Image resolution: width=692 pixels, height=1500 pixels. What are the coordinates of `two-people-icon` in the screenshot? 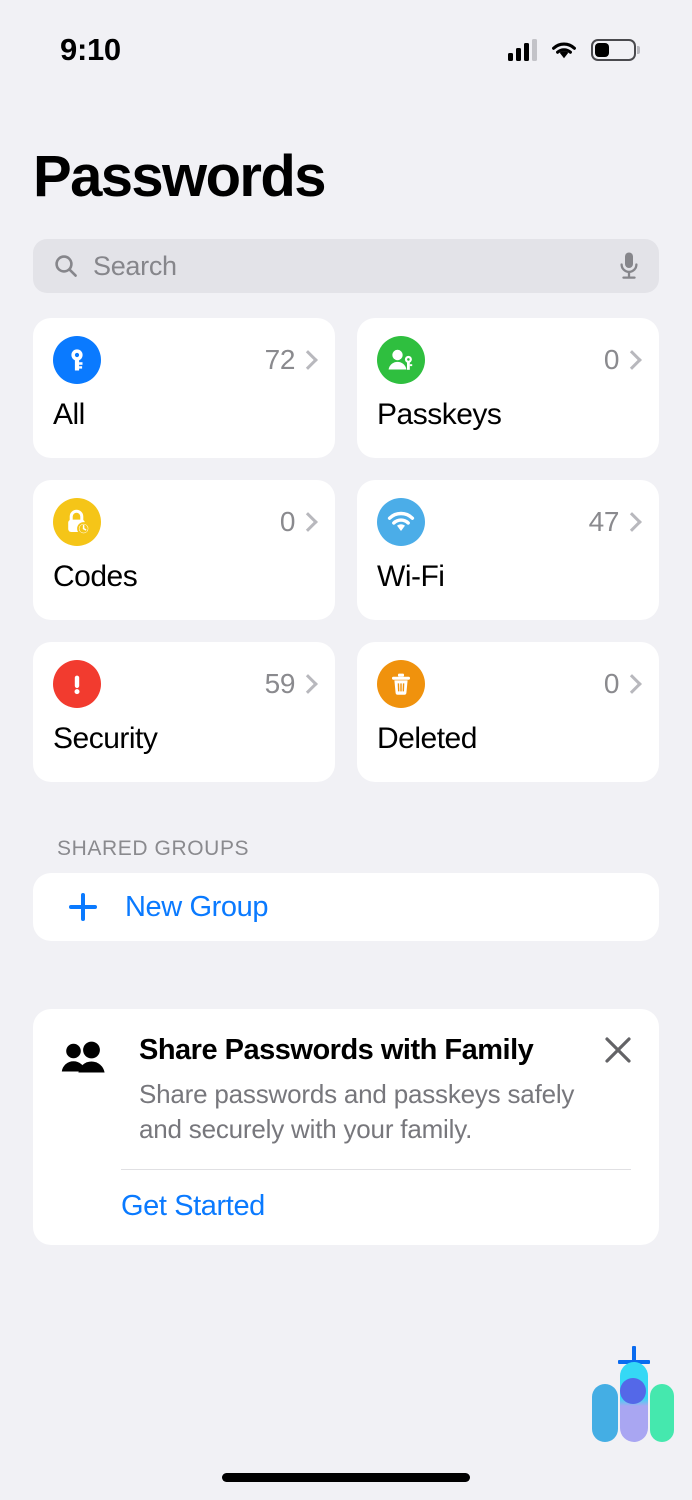 It's located at (84, 1061).